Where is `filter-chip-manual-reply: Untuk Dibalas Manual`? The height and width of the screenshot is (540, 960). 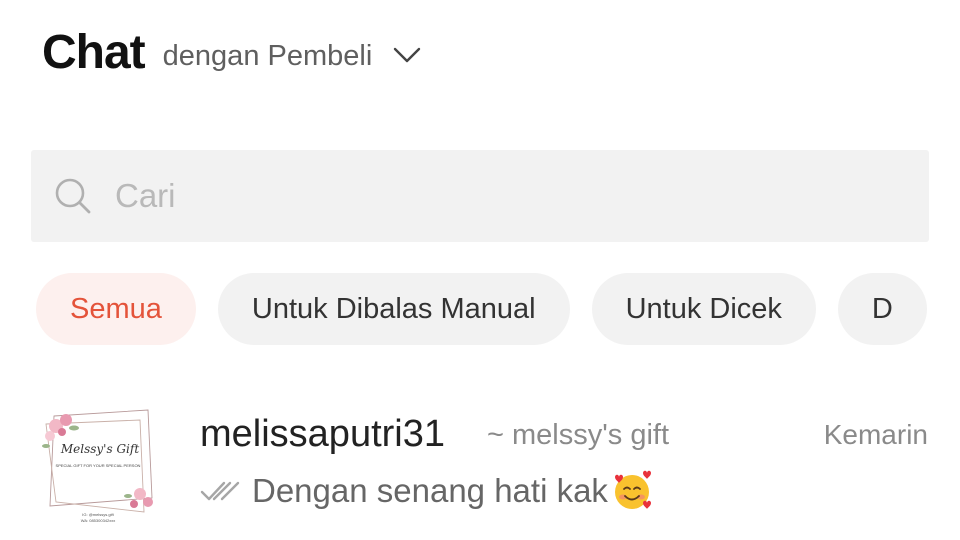
filter-chip-manual-reply: Untuk Dibalas Manual is located at coordinates (393, 309).